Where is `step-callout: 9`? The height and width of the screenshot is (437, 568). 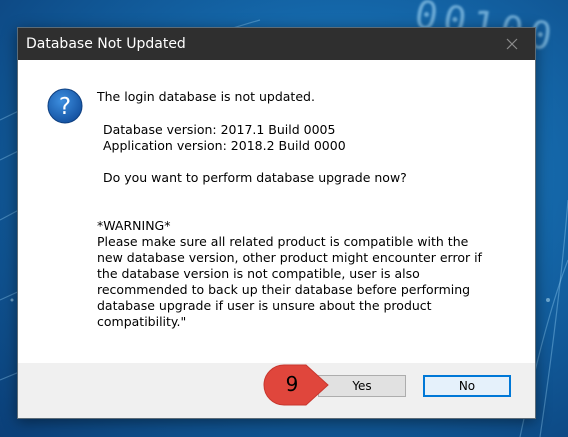 step-callout: 9 is located at coordinates (296, 385).